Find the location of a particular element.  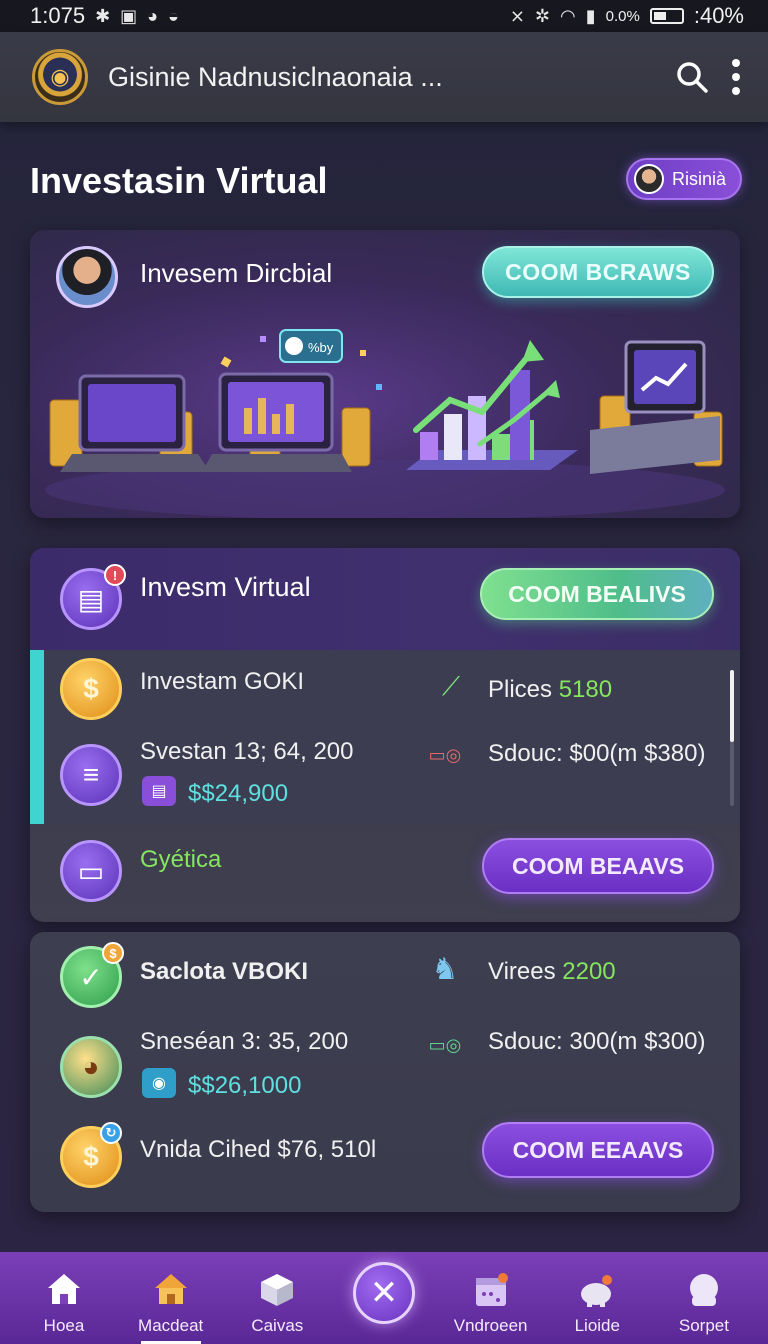

vibrate-icon: ✲ is located at coordinates (542, 15).